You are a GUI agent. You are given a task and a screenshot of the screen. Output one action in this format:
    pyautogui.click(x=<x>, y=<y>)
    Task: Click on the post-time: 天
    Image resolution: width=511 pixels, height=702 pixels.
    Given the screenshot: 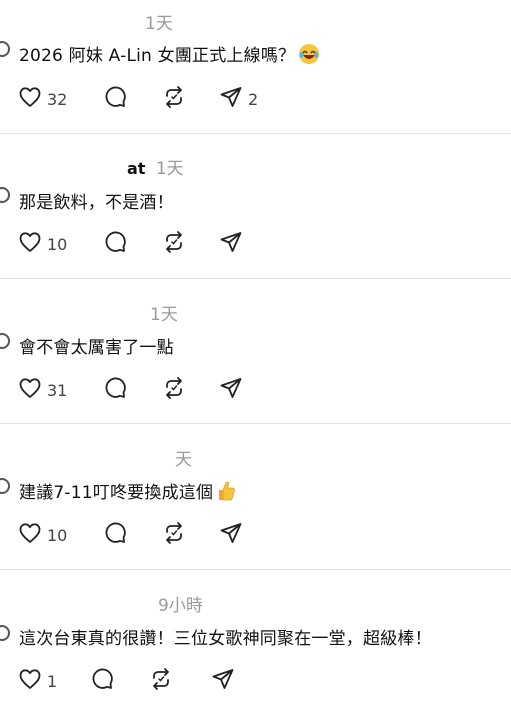 What is the action you would take?
    pyautogui.click(x=183, y=460)
    